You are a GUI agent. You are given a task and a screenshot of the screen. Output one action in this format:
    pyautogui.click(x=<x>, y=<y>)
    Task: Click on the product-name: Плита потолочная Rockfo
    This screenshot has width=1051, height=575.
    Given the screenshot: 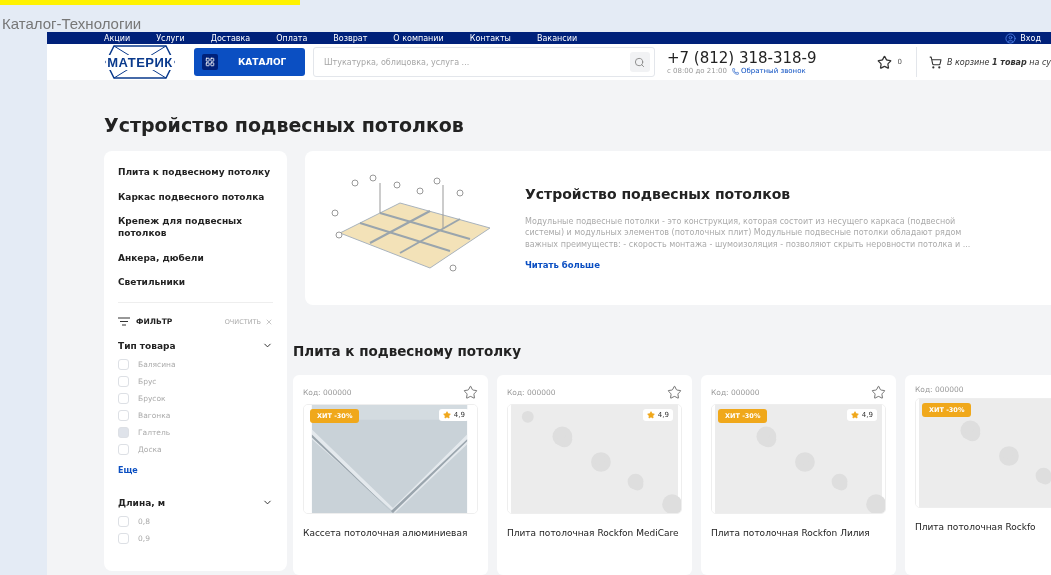 What is the action you would take?
    pyautogui.click(x=983, y=527)
    